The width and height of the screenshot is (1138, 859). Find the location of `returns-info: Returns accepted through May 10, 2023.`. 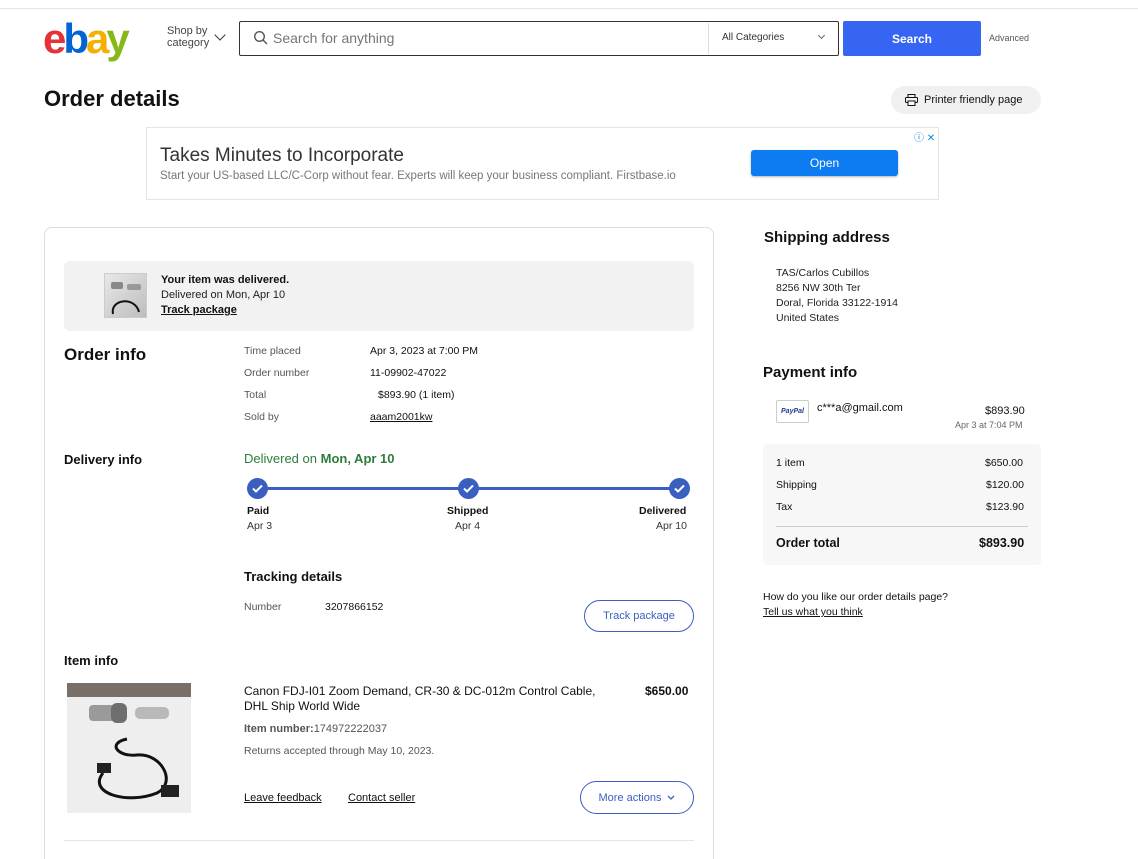

returns-info: Returns accepted through May 10, 2023. is located at coordinates (339, 751).